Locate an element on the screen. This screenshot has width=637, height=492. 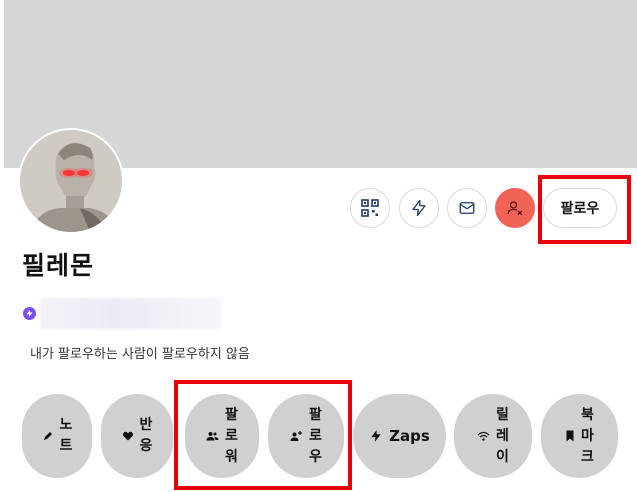
tab-followers-label: 팔로워 is located at coordinates (231, 435).